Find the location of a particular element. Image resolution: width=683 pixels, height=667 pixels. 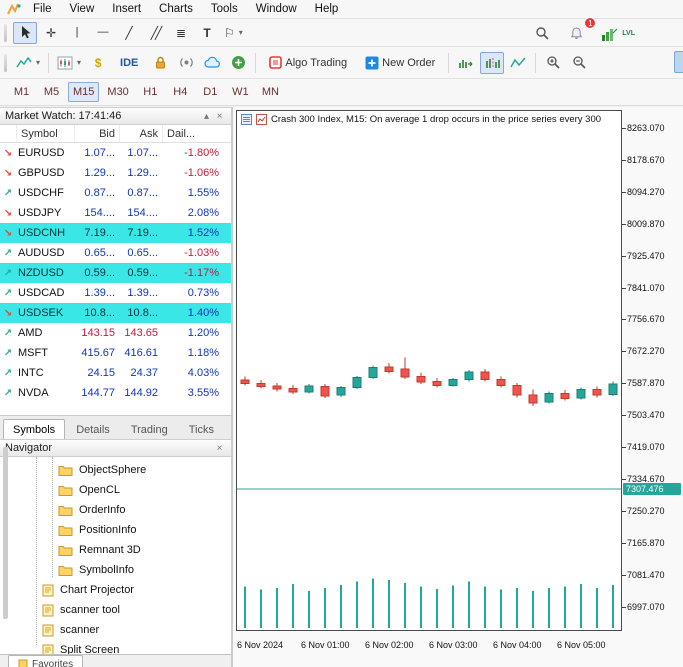

timeframe-h1: H1 is located at coordinates (150, 92).